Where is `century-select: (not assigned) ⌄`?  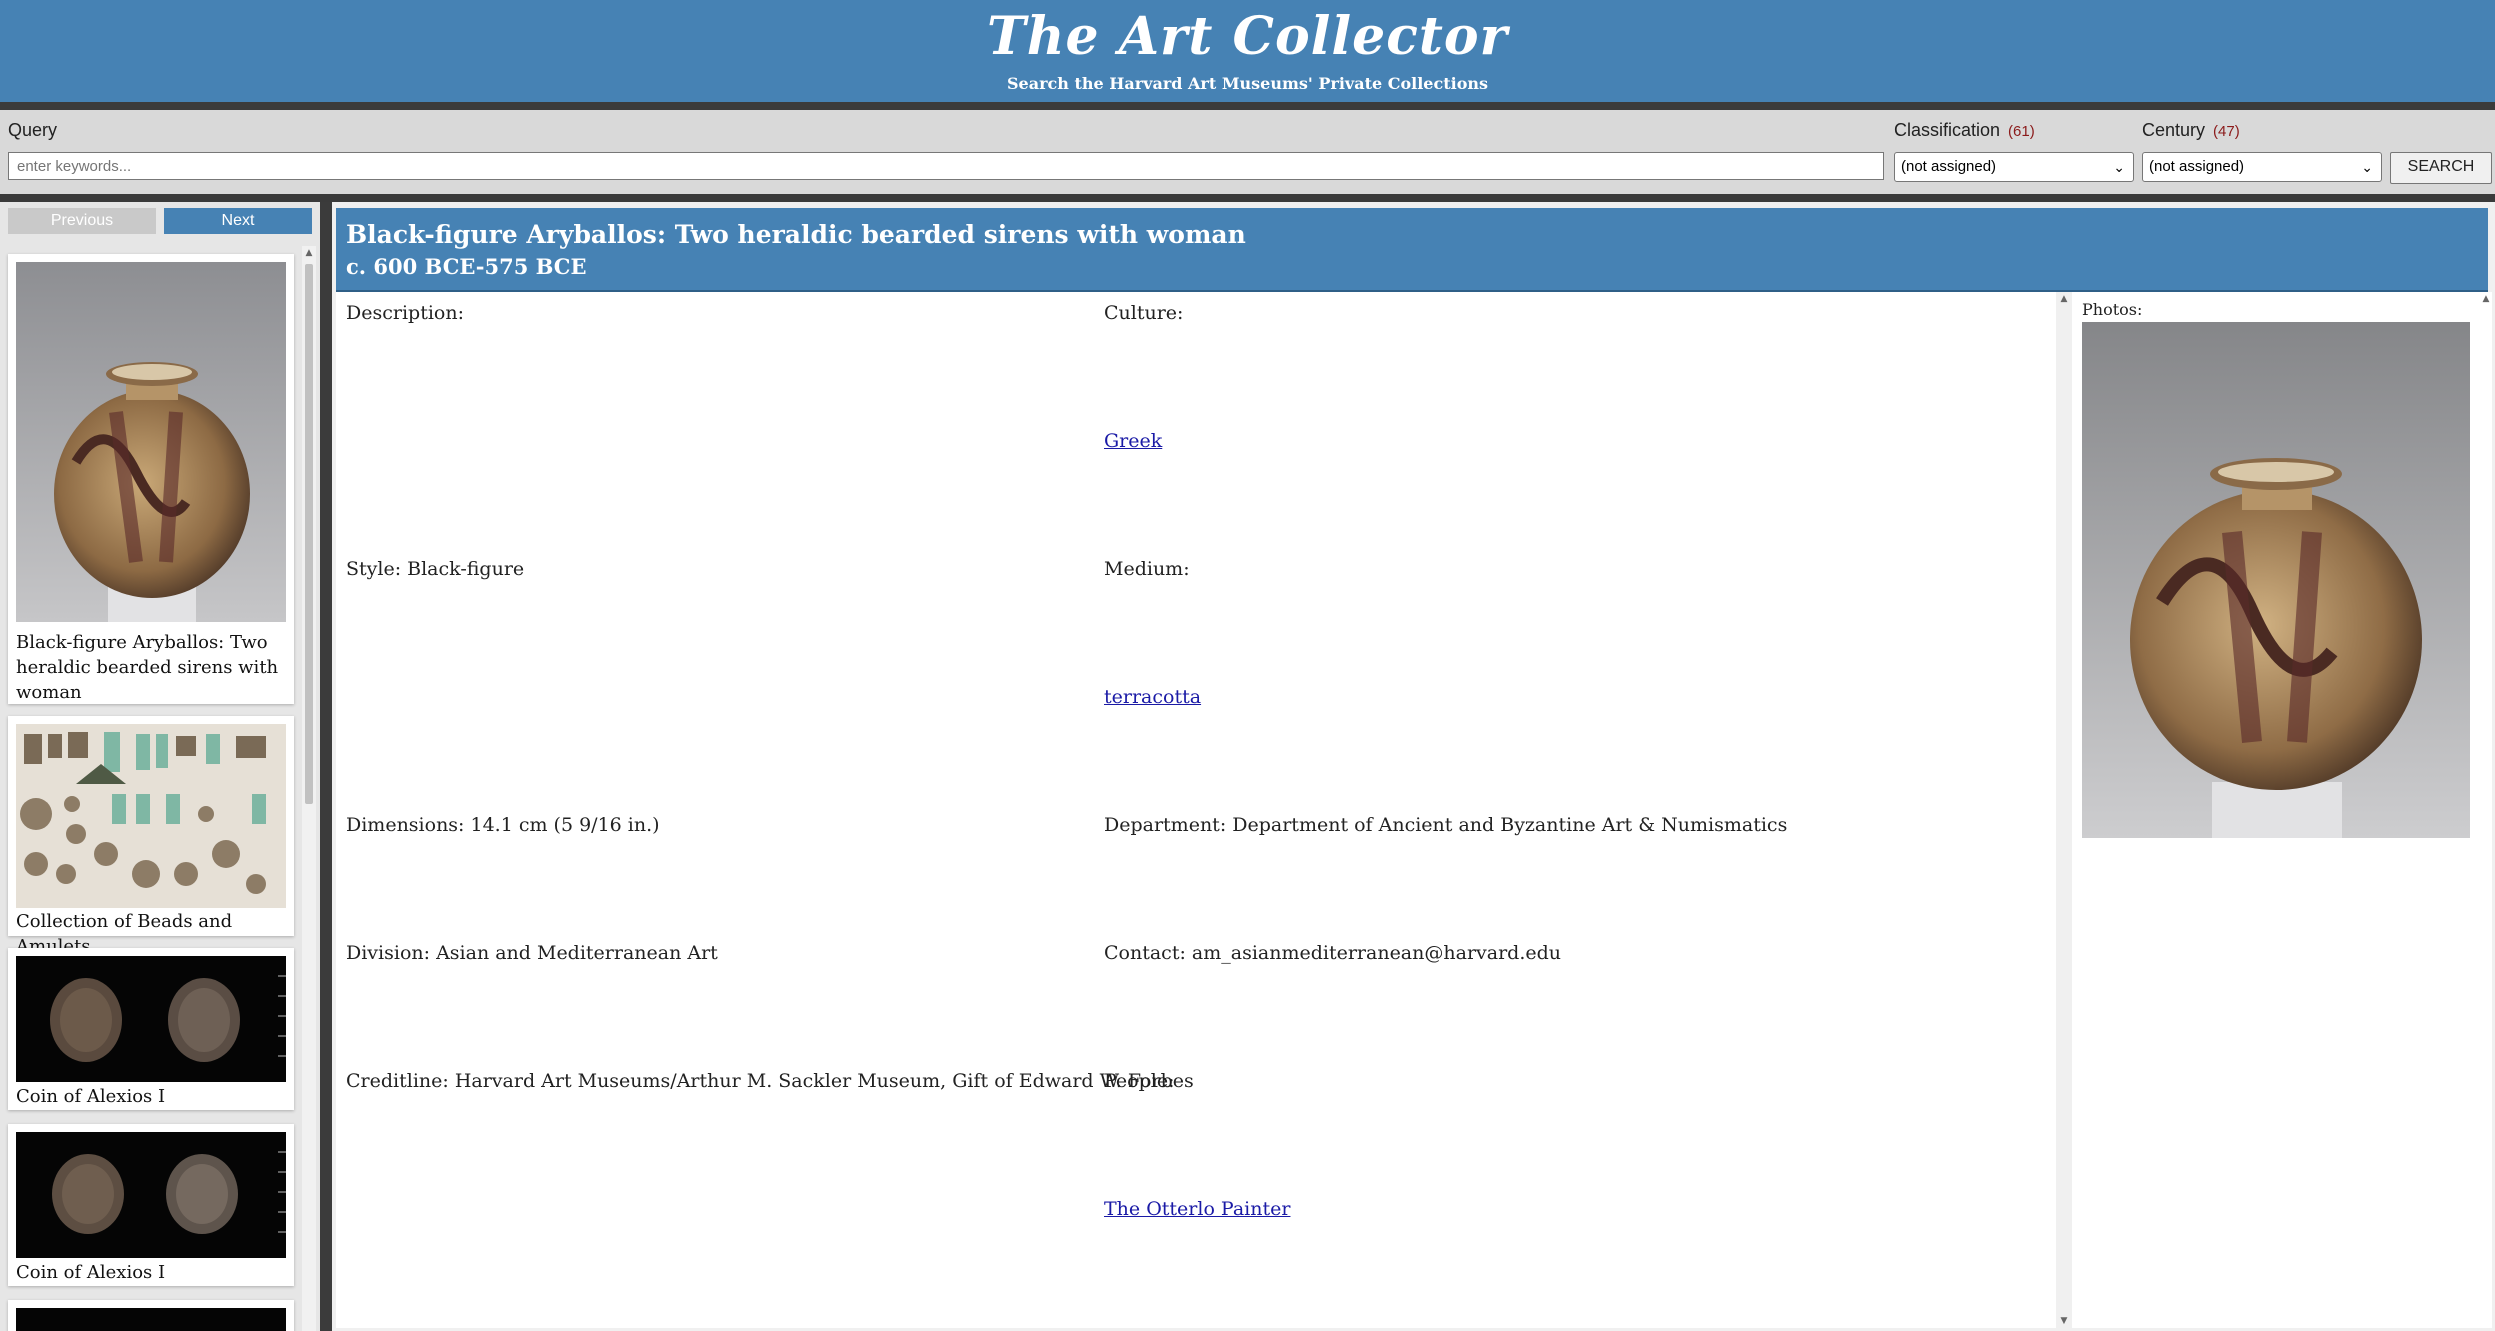
century-select: (not assigned) ⌄ is located at coordinates (2262, 167).